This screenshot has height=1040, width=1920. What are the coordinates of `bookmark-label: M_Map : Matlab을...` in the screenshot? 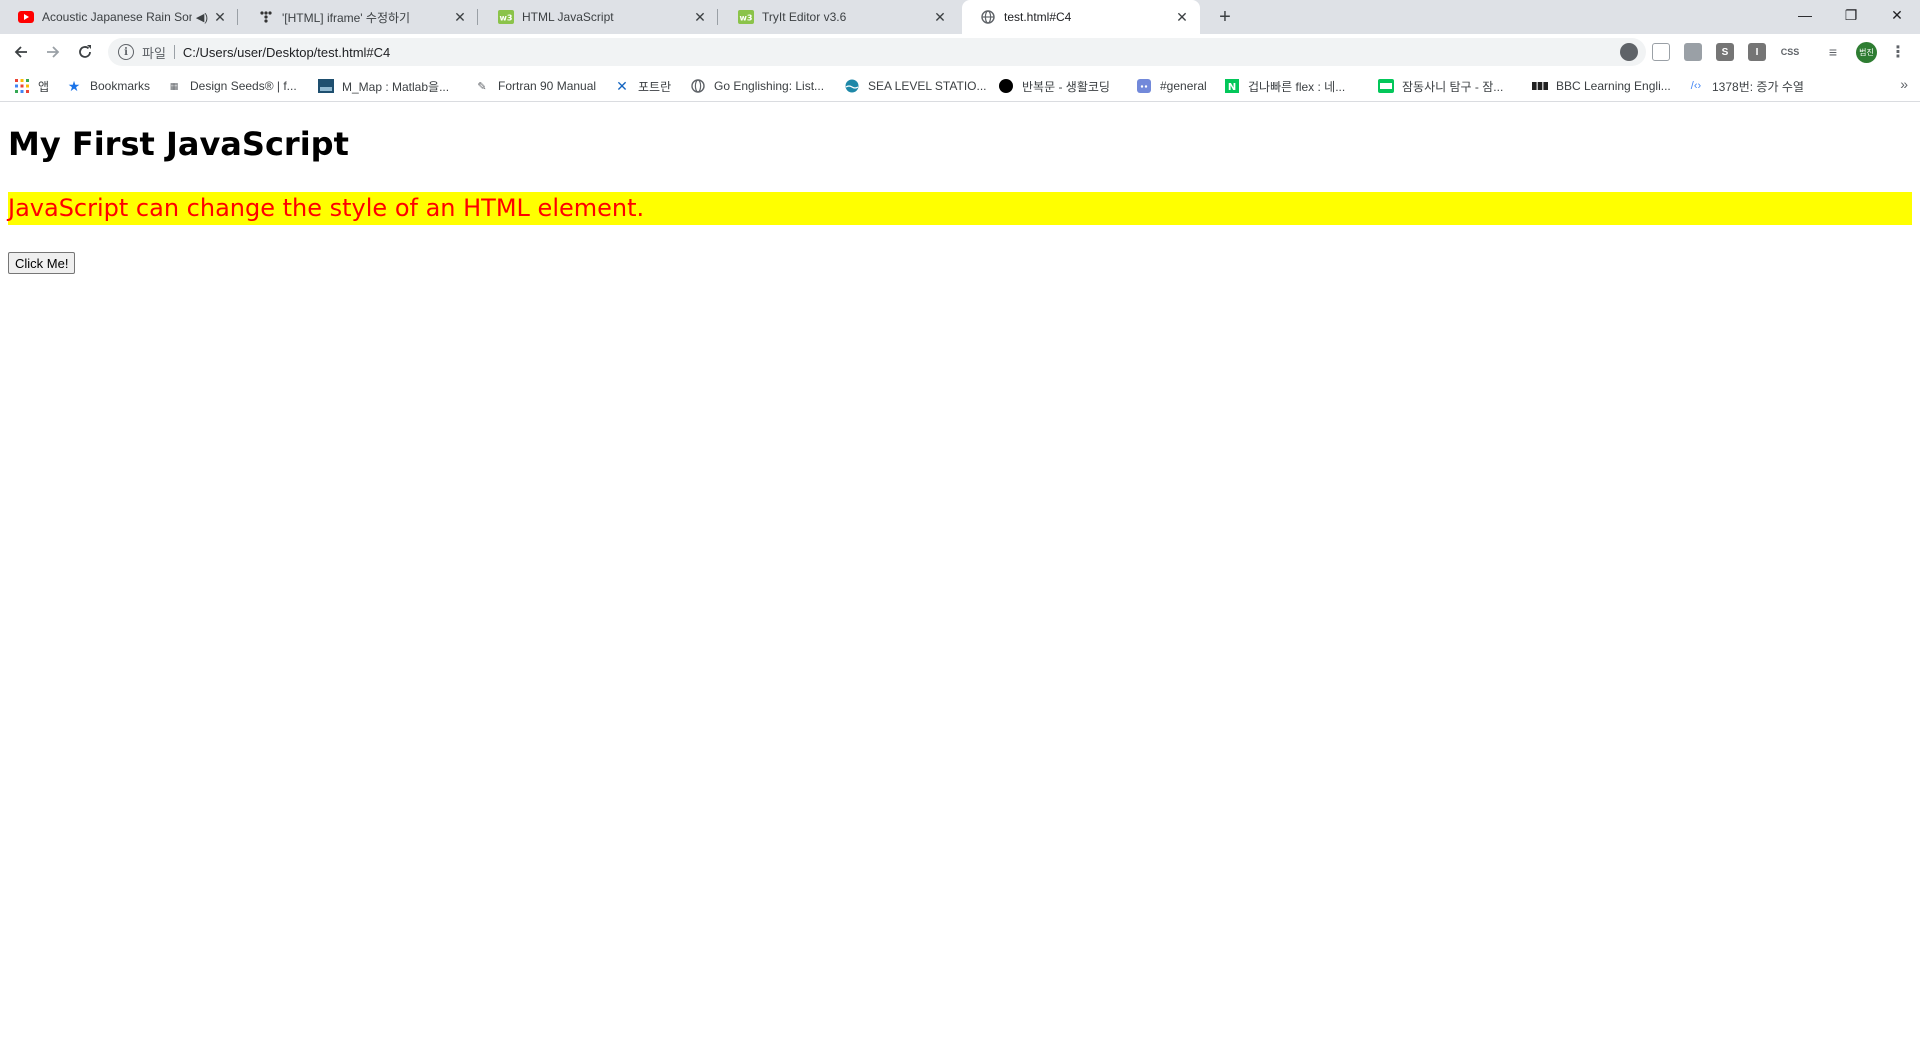 It's located at (396, 86).